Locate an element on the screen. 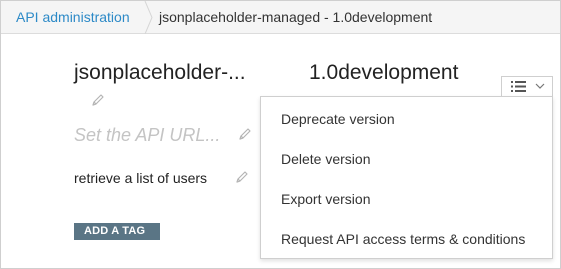 The width and height of the screenshot is (561, 269). add-tag-button: ADD A TAG is located at coordinates (117, 231).